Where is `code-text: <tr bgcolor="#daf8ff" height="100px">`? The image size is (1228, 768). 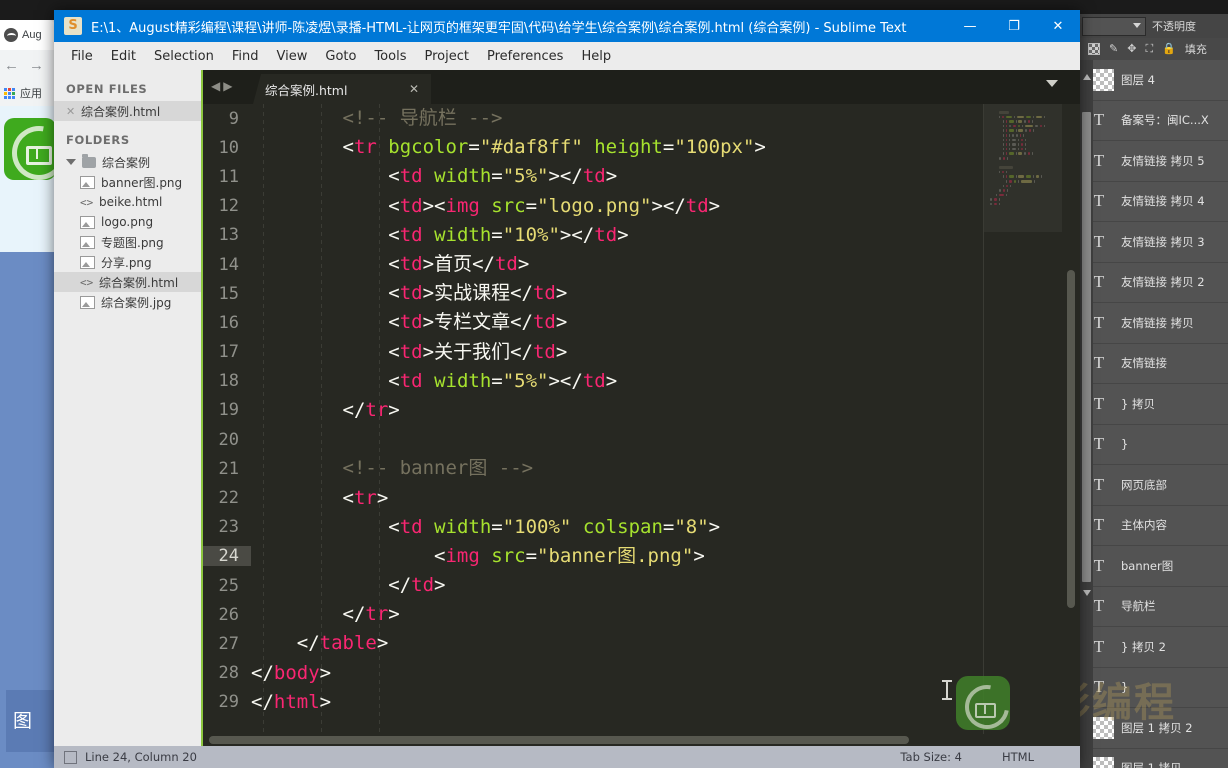
code-text: <tr bgcolor="#daf8ff" height="100px"> is located at coordinates (508, 147).